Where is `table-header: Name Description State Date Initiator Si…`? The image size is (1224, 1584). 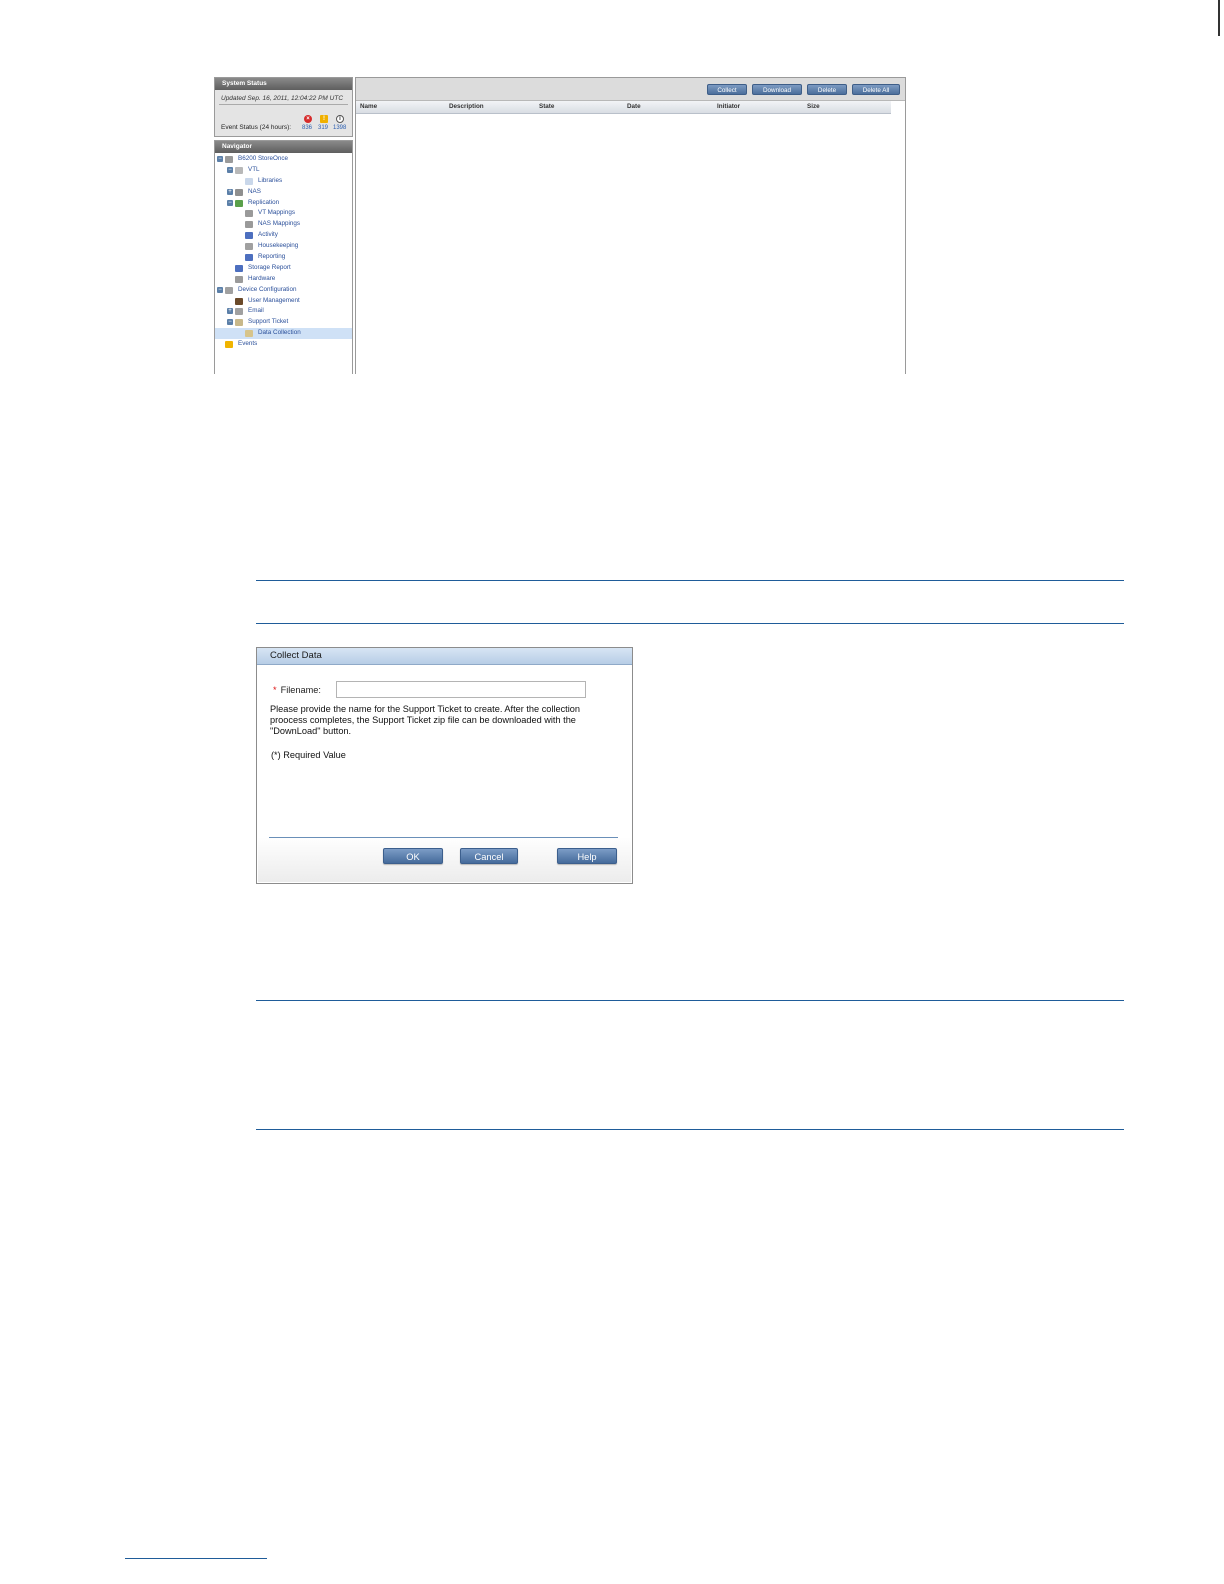
table-header: Name Description State Date Initiator Si… is located at coordinates (623, 107).